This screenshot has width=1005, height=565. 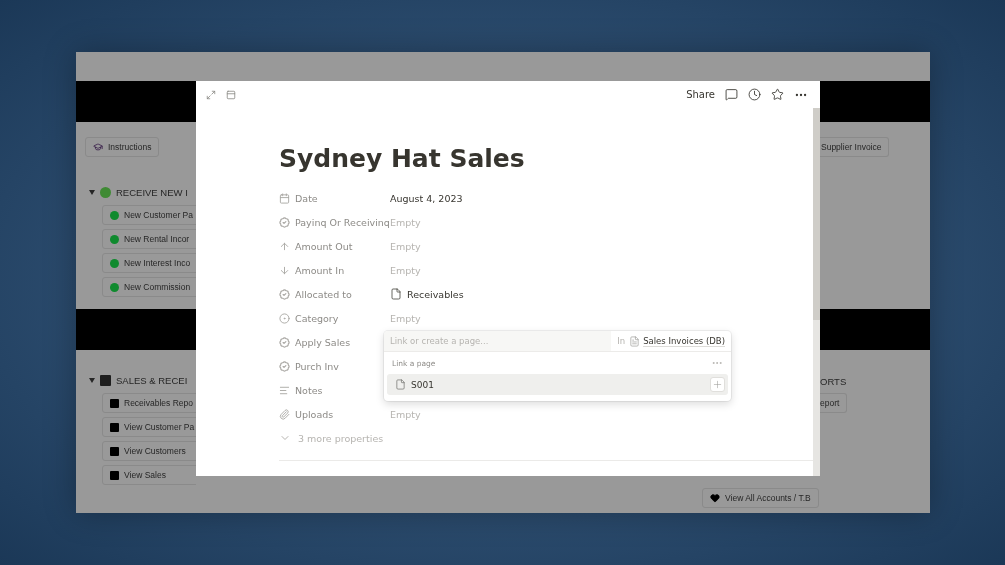 I want to click on lines-icon, so click(x=284, y=390).